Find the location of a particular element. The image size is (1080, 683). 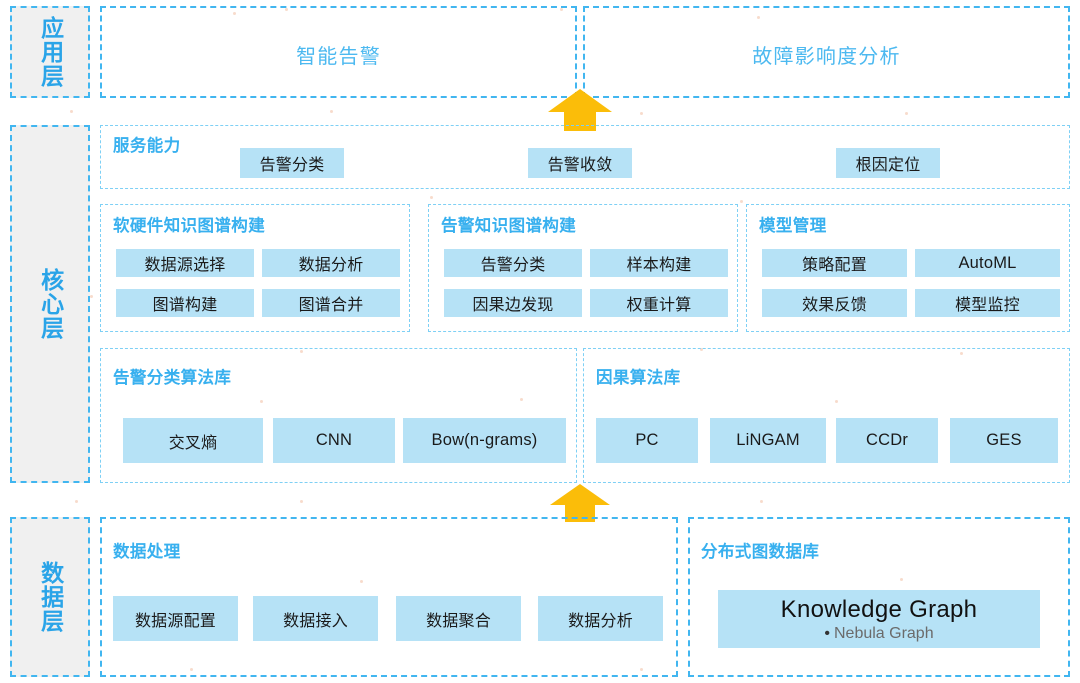

data-panel-data-processing-title: 数据处理 is located at coordinates (147, 552).